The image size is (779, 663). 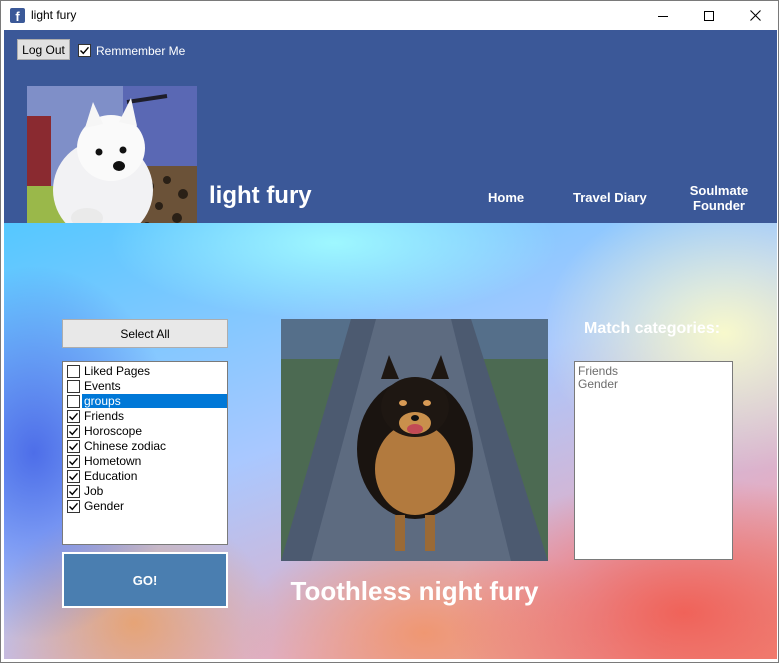 What do you see at coordinates (145, 580) in the screenshot?
I see `go-button: GO!` at bounding box center [145, 580].